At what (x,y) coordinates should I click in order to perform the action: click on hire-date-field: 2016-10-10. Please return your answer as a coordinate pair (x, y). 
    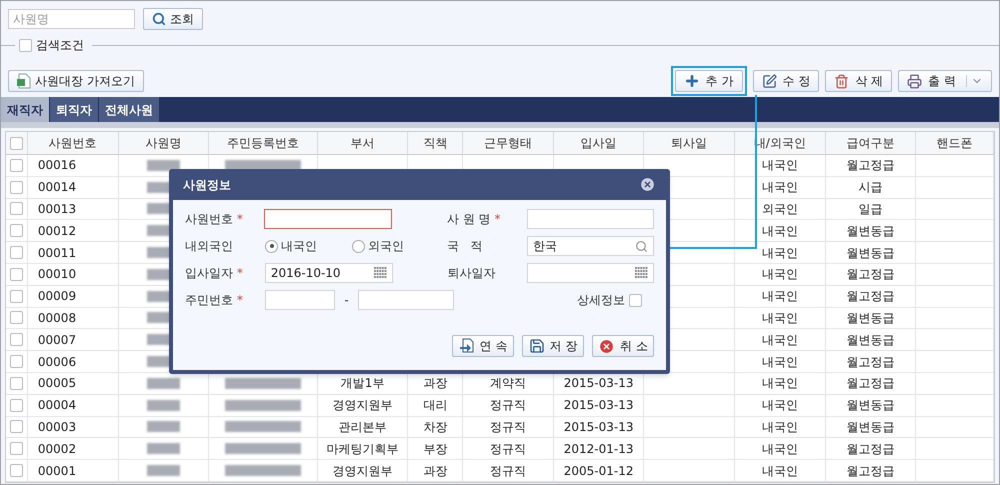
    Looking at the image, I should click on (328, 273).